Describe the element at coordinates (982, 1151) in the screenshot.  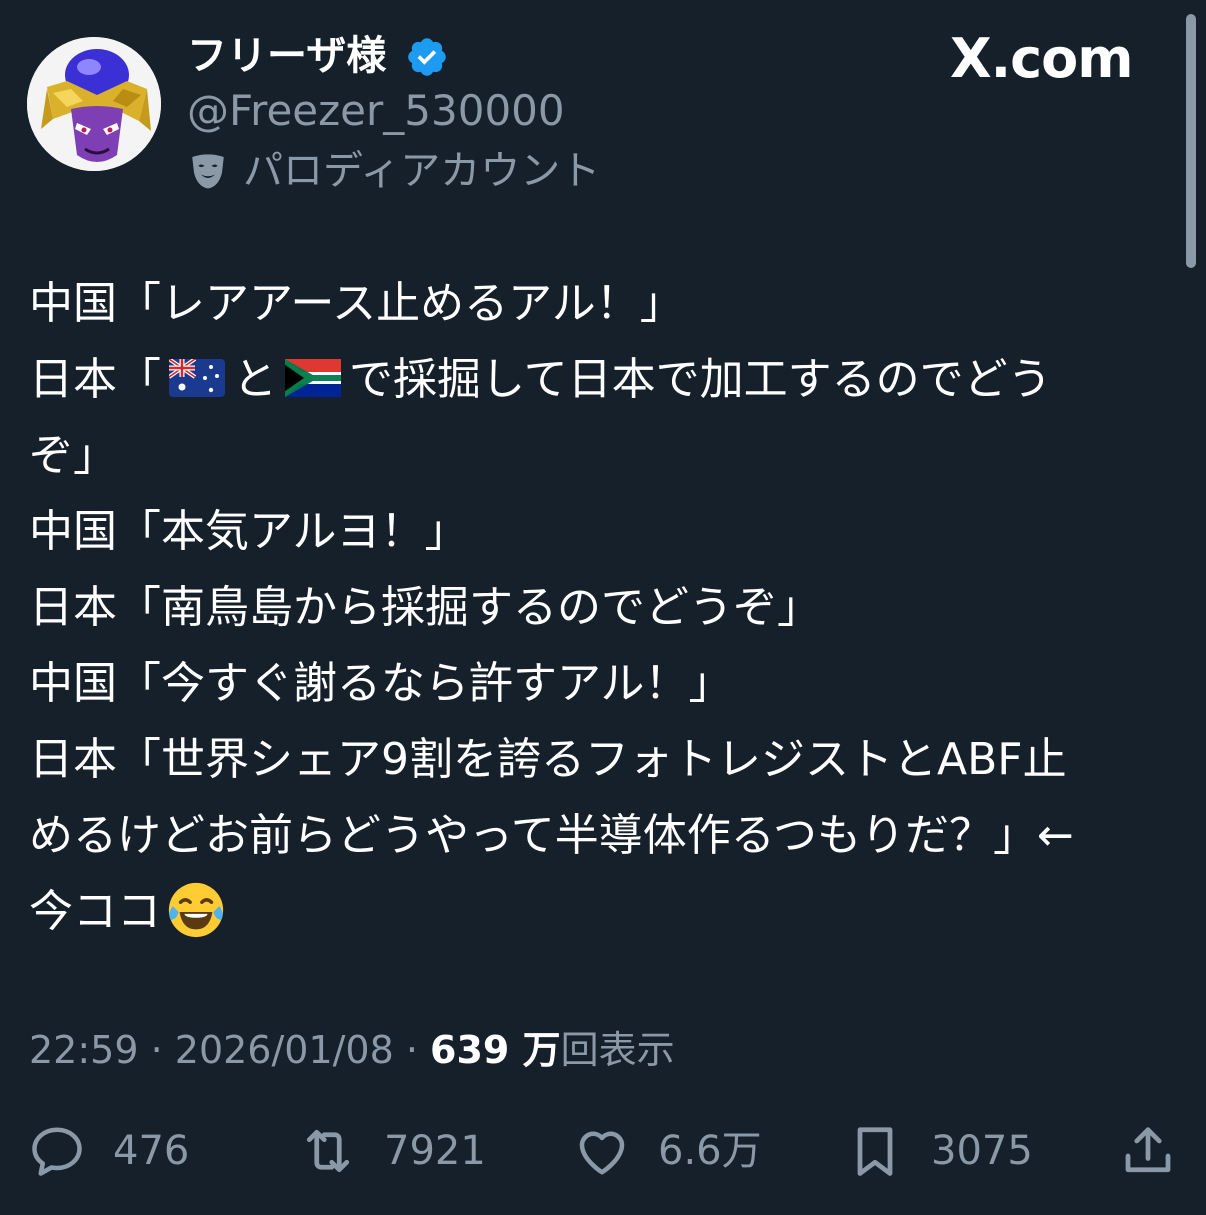
I see `bookmark-count: 3075` at that location.